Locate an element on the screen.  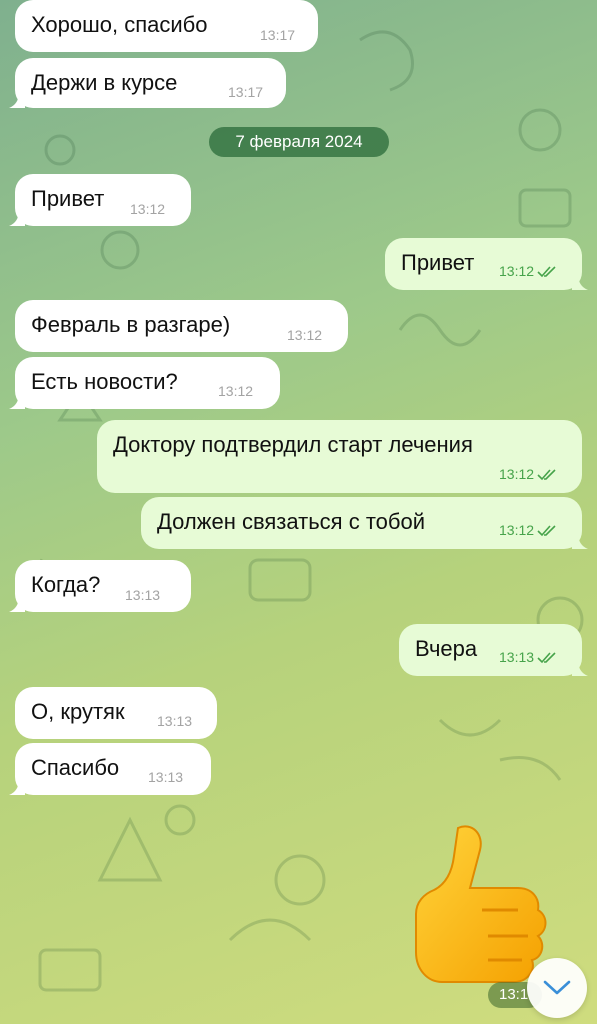
message-bubble-incoming: Когда? 13:13 is located at coordinates (100, 586).